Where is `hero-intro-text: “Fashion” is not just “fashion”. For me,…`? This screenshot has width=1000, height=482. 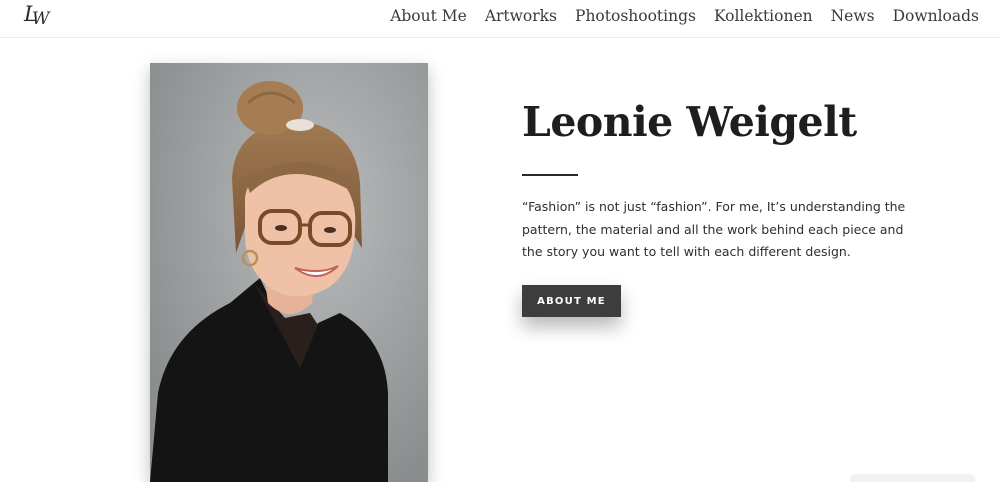
hero-intro-text: “Fashion” is not just “fashion”. For me,… is located at coordinates (714, 229).